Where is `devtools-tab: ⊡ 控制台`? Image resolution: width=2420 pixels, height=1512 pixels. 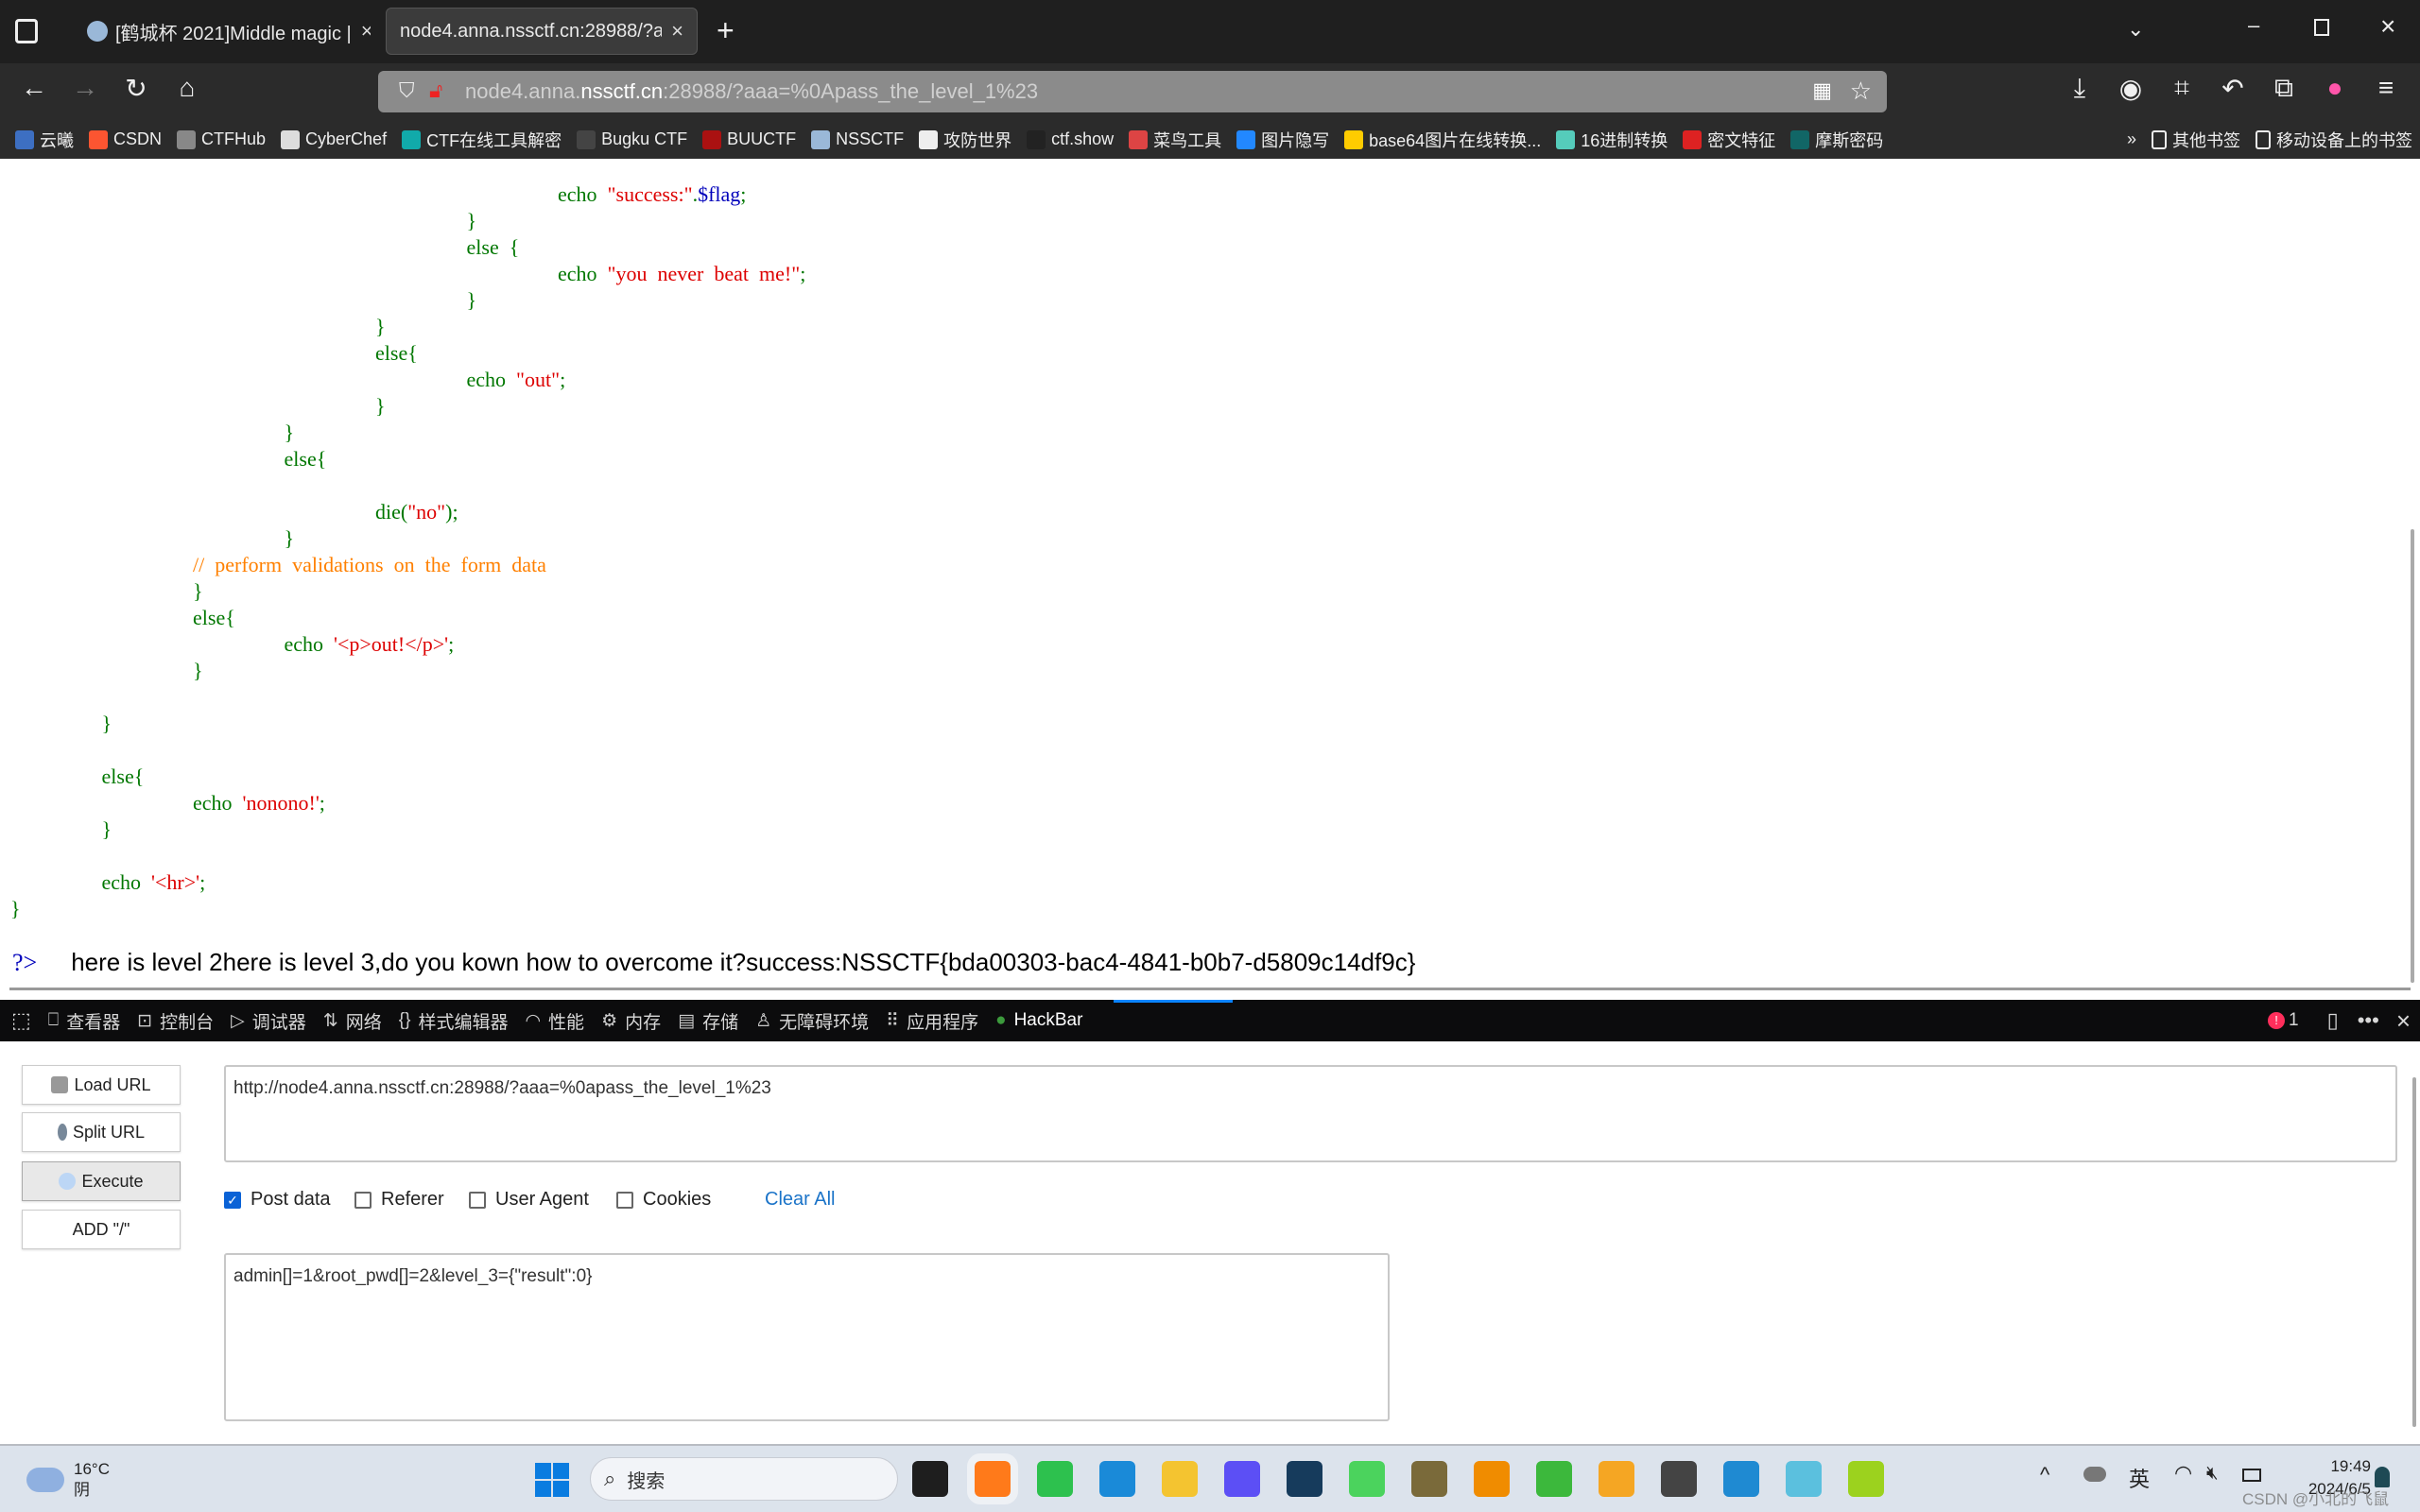 devtools-tab: ⊡ 控制台 is located at coordinates (175, 1021).